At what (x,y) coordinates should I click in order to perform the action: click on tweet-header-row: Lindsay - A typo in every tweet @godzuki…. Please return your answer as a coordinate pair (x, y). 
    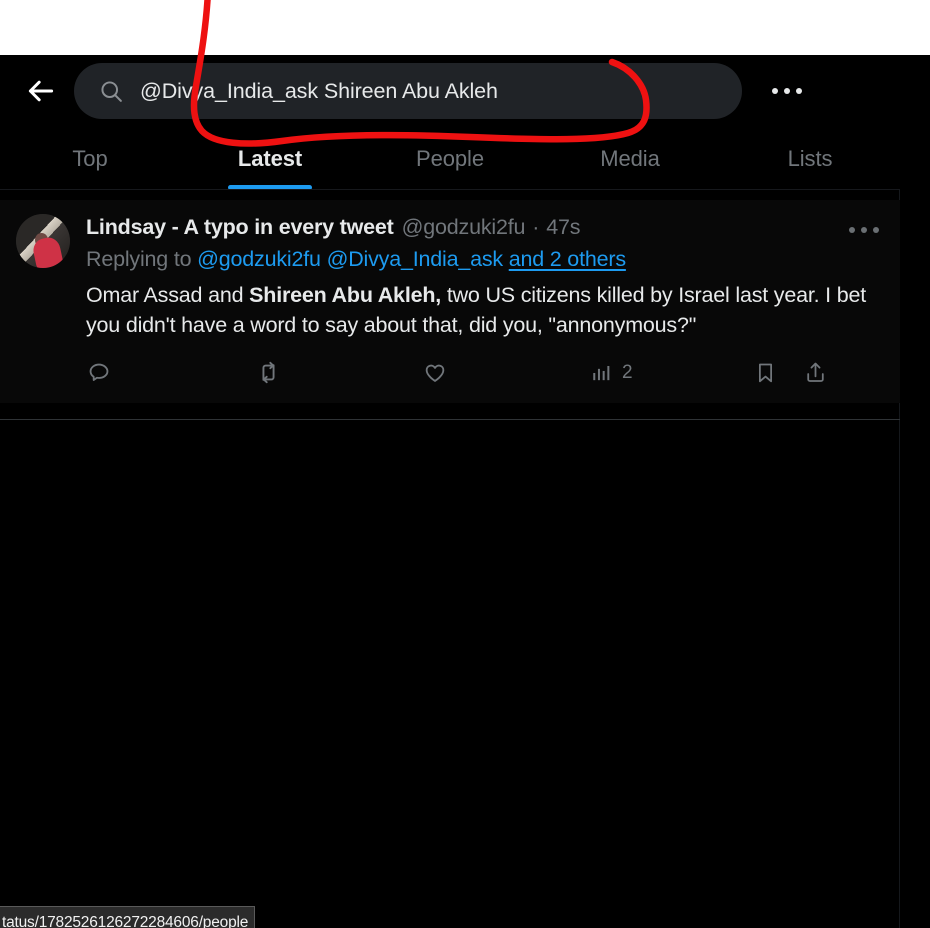
    Looking at the image, I should click on (485, 227).